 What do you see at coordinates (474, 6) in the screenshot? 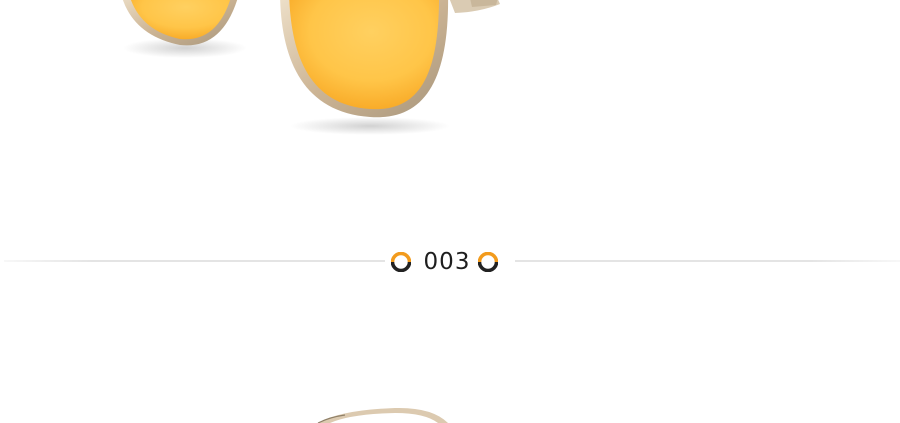
I see `temple-hinge` at bounding box center [474, 6].